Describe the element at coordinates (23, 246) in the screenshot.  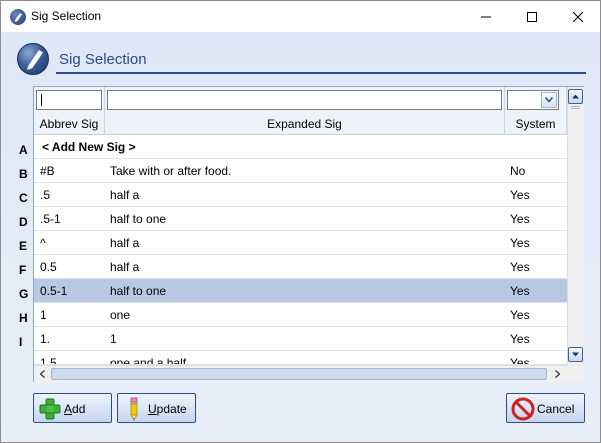
I see `row-letter: E` at that location.